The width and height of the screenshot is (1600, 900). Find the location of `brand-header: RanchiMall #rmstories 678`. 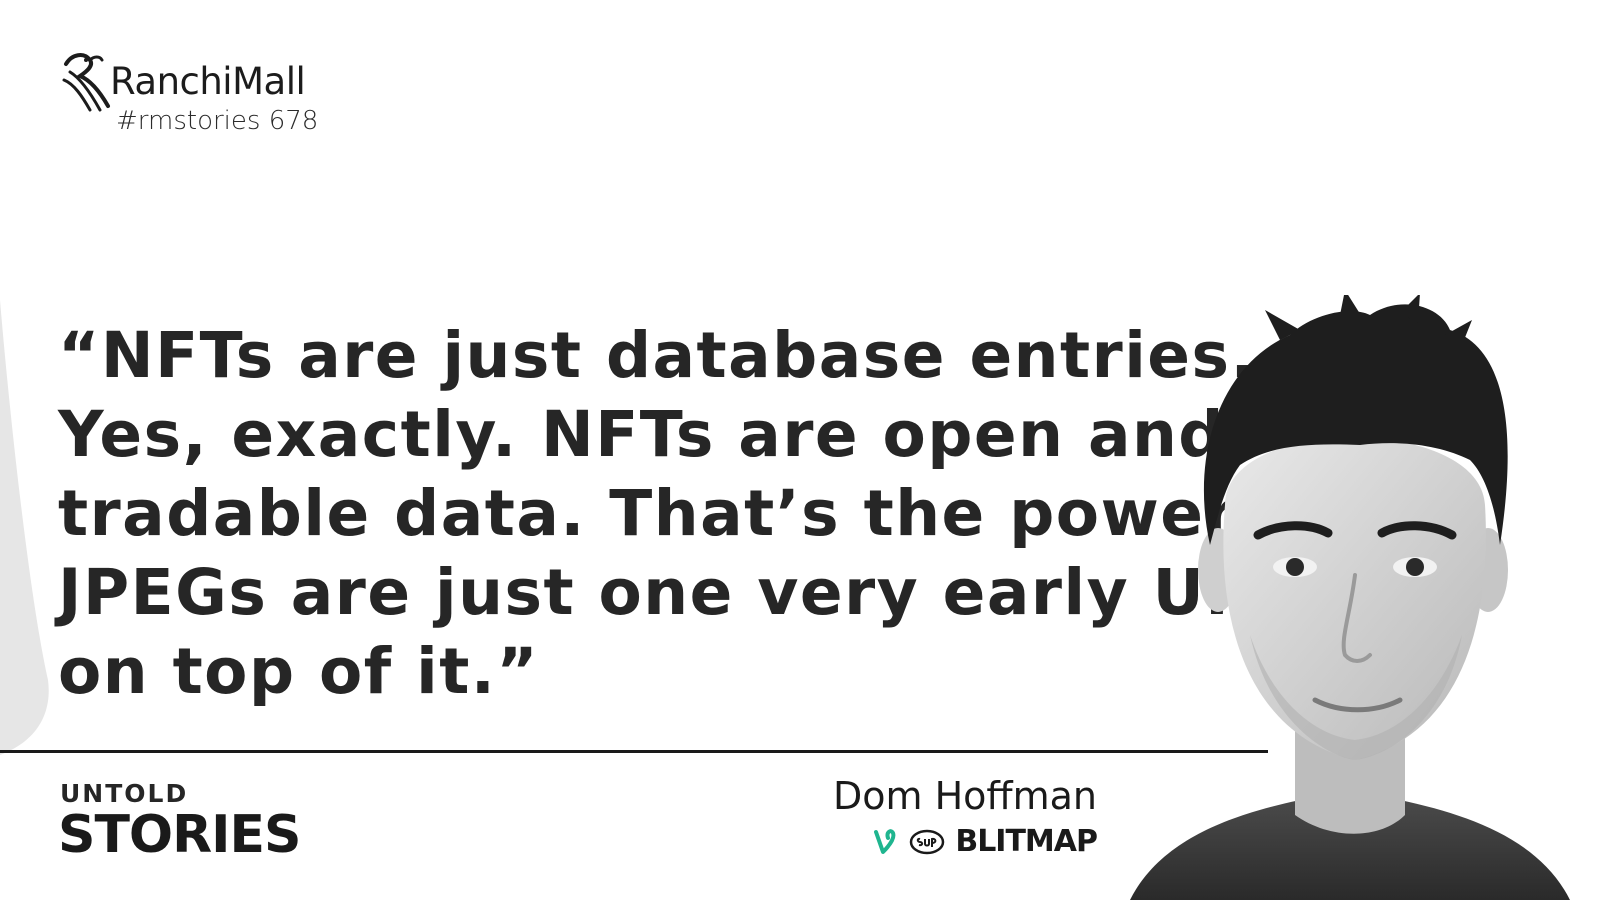

brand-header: RanchiMall #rmstories 678 is located at coordinates (210, 96).